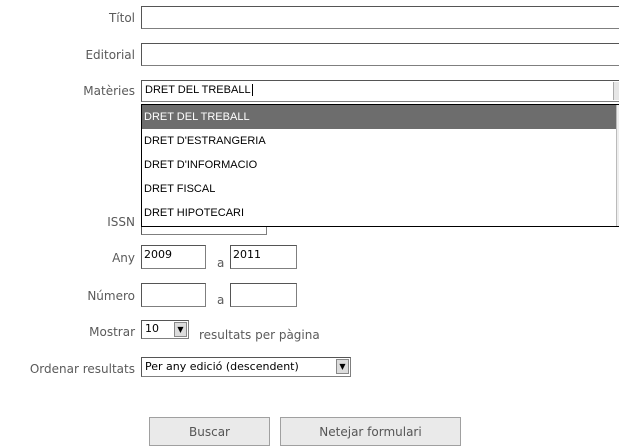  What do you see at coordinates (121, 18) in the screenshot?
I see `titol-label: Títol` at bounding box center [121, 18].